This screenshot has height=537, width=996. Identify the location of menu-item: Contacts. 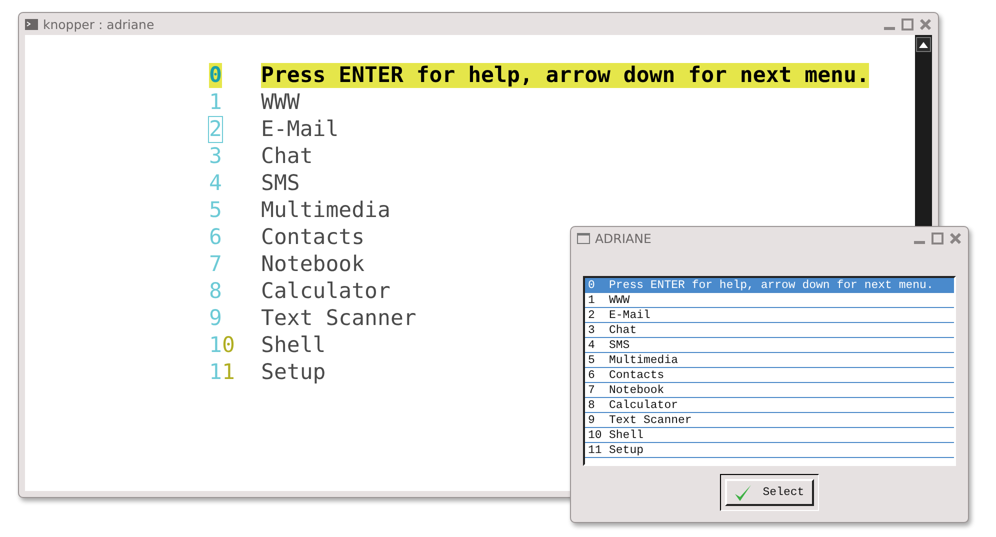
(313, 237).